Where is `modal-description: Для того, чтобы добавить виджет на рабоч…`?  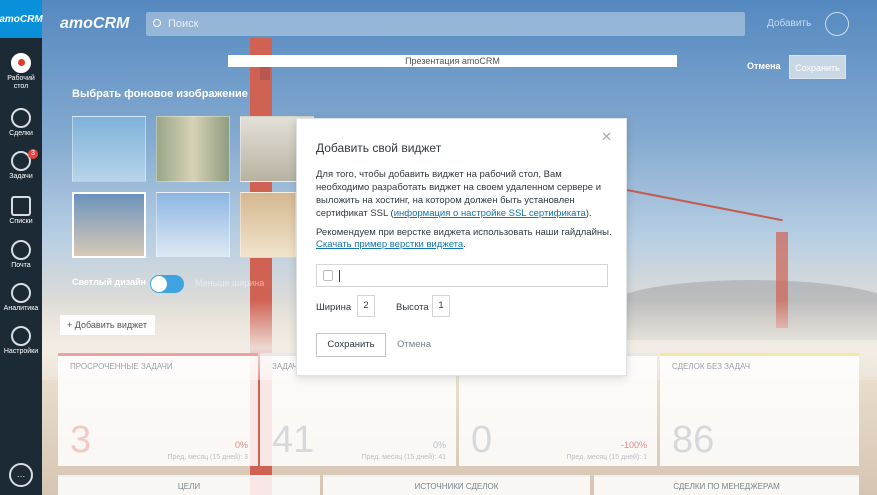
modal-description: Для того, чтобы добавить виджет на рабоч… is located at coordinates (459, 194).